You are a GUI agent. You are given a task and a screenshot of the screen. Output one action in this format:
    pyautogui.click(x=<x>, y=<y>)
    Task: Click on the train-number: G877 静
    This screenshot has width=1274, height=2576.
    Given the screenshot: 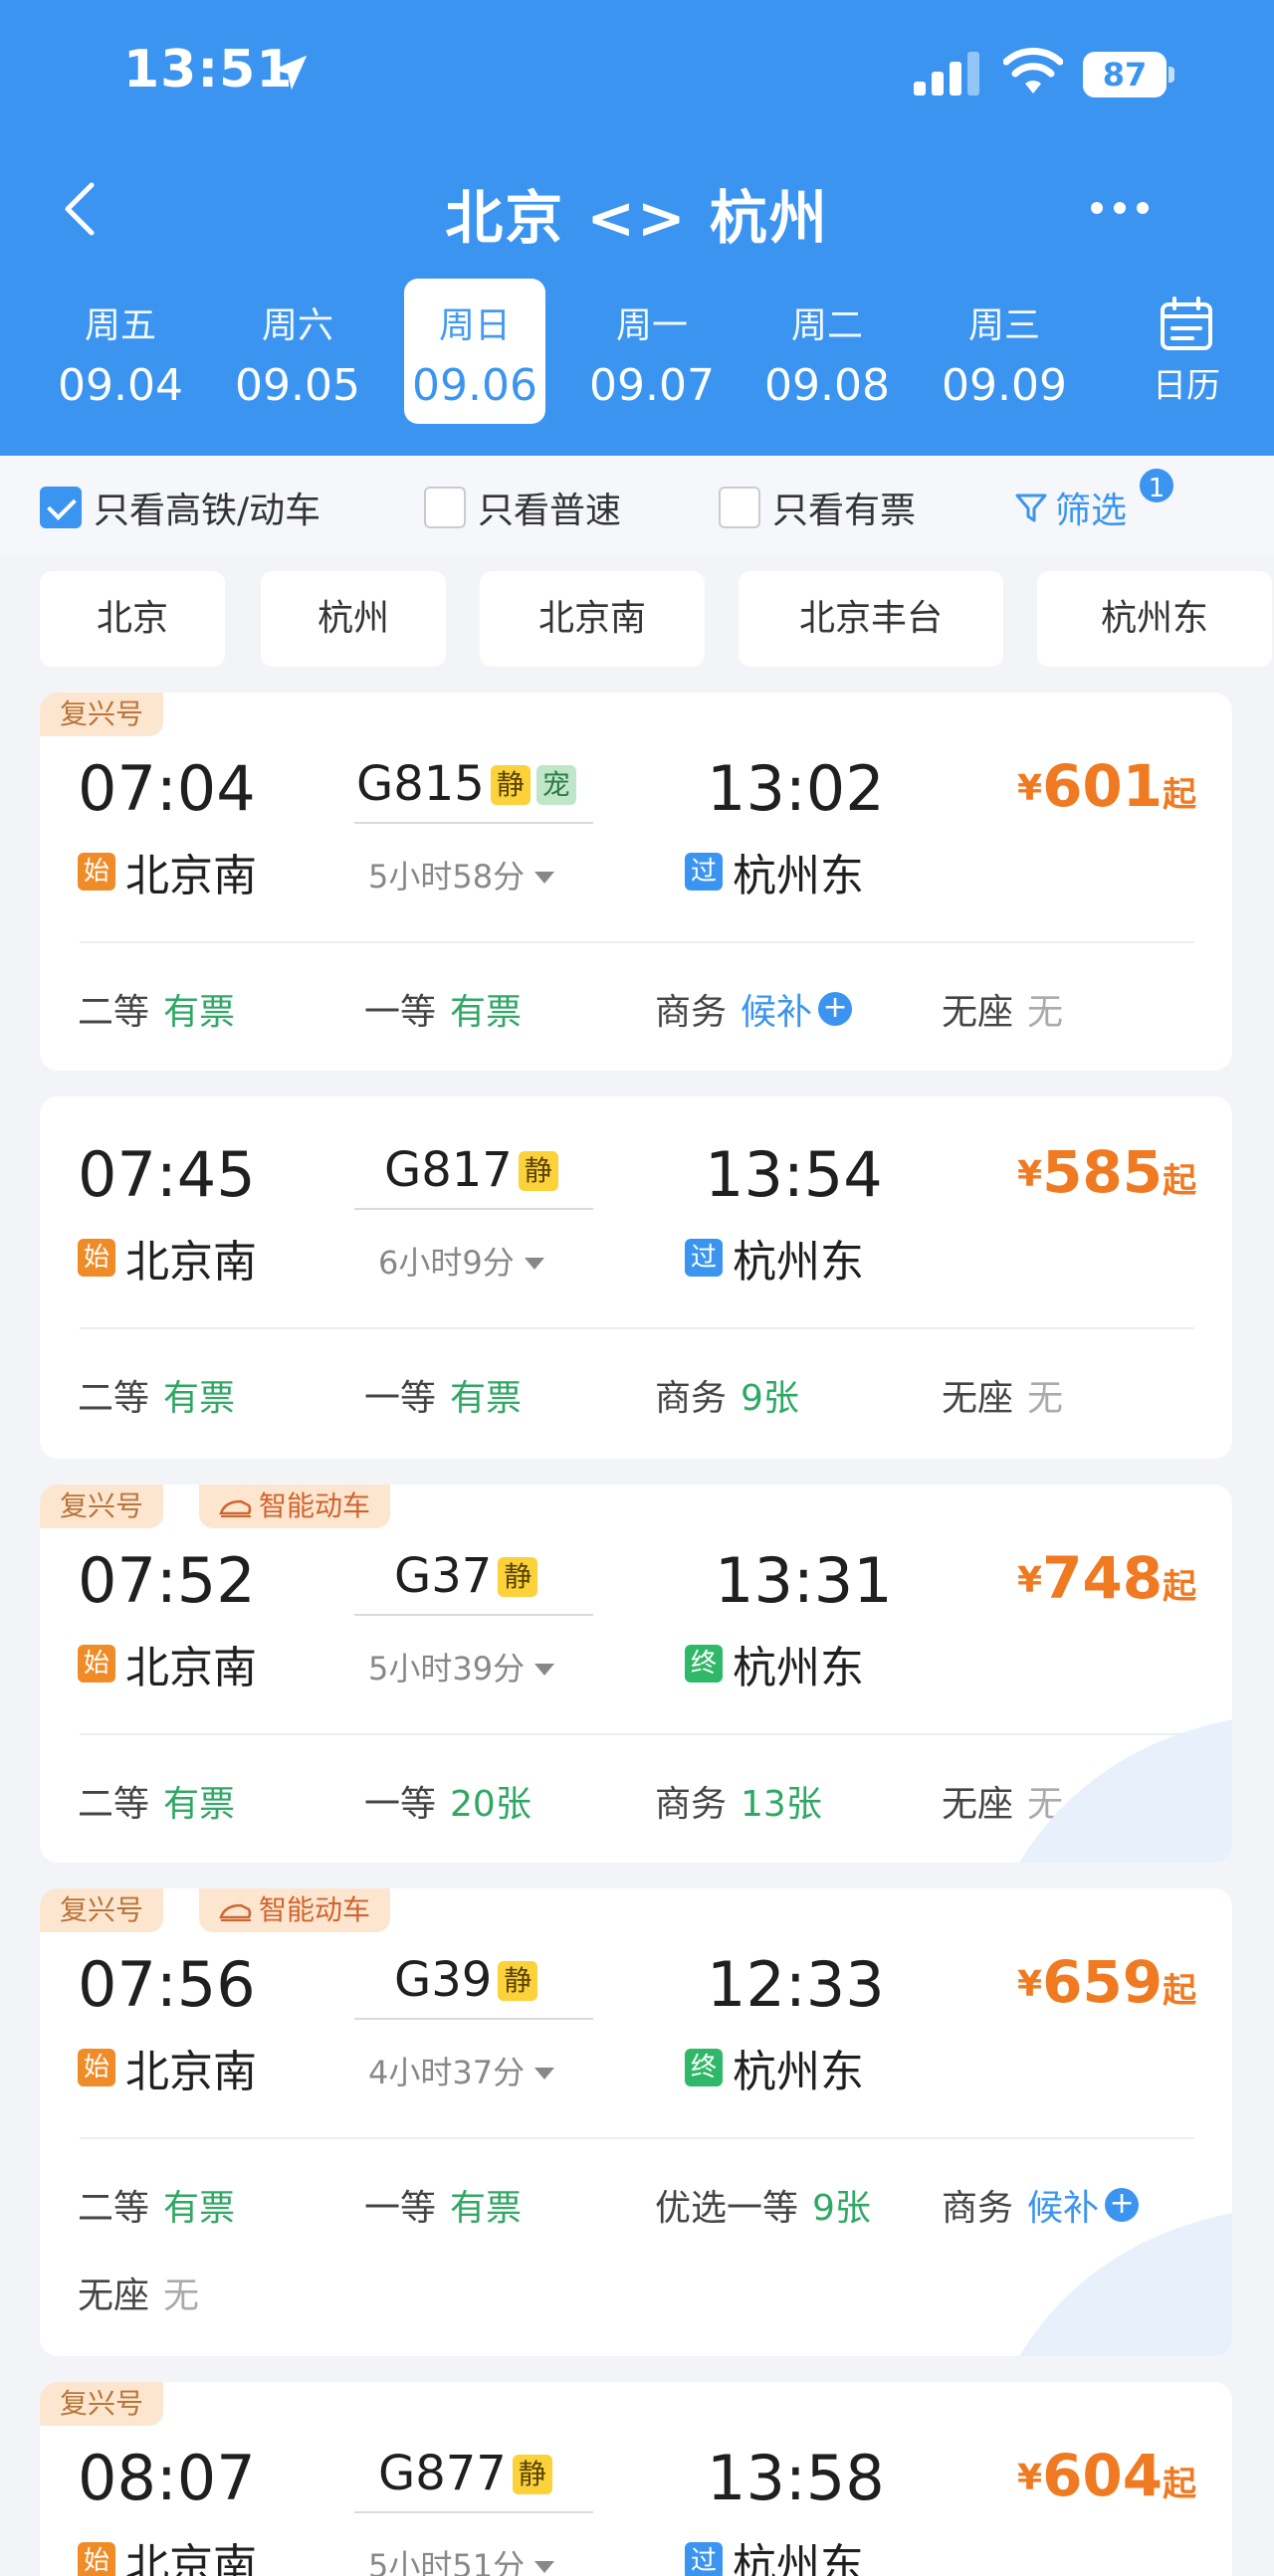 What is the action you would take?
    pyautogui.click(x=465, y=2473)
    